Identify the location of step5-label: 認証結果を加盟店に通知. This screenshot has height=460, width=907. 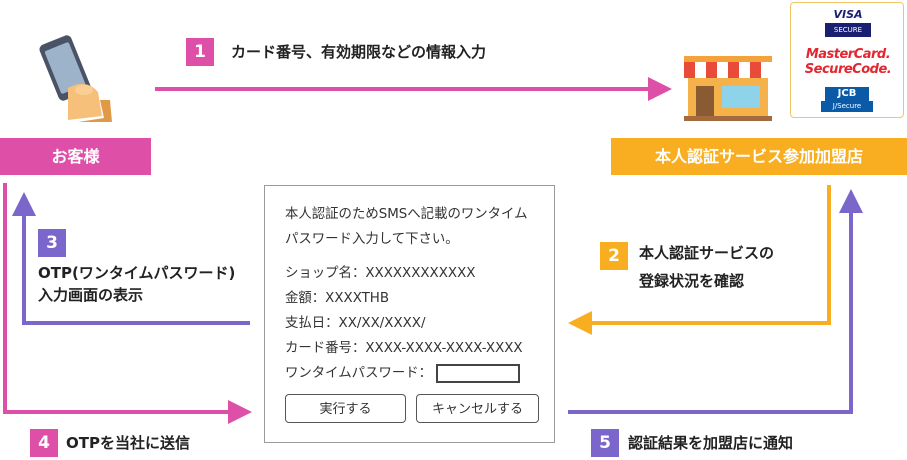
(711, 443).